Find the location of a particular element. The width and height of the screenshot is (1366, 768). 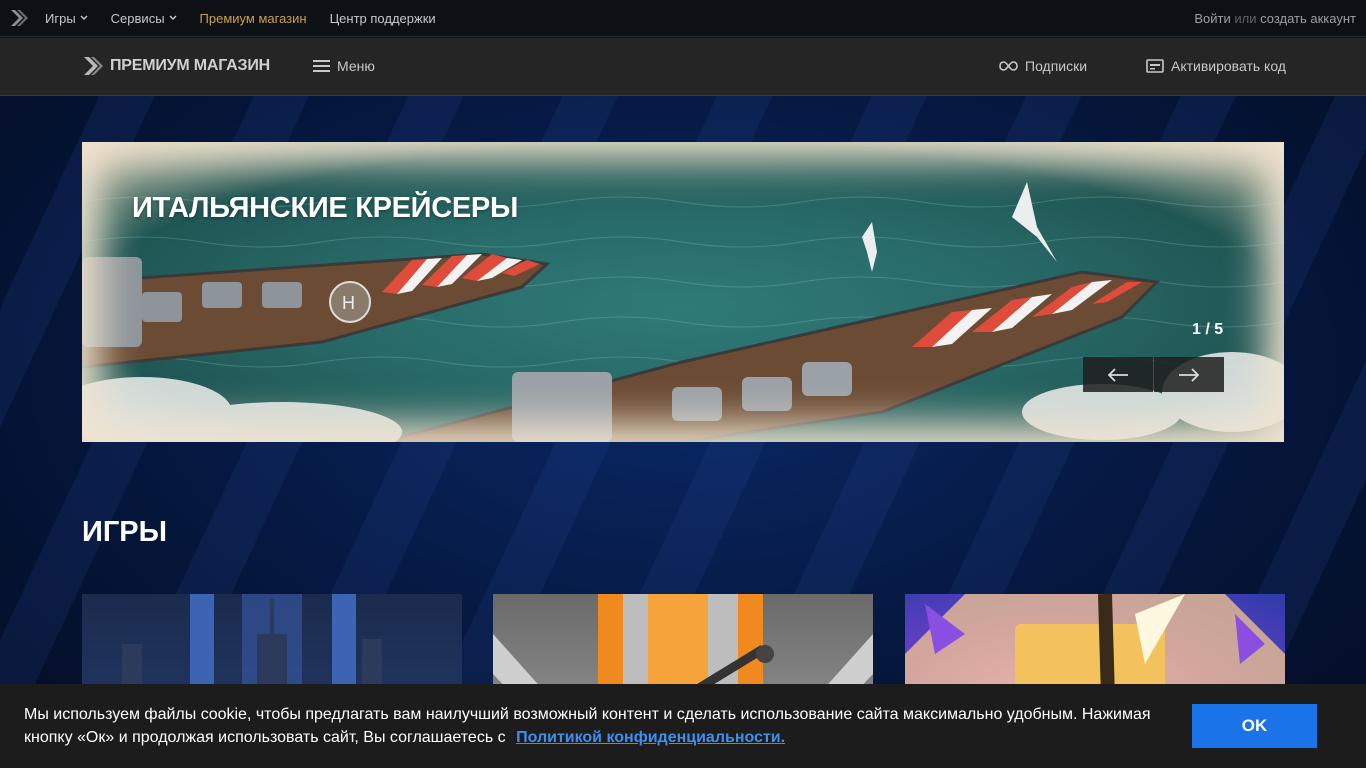

auth-links: Войти или создать аккаунт is located at coordinates (1275, 18).